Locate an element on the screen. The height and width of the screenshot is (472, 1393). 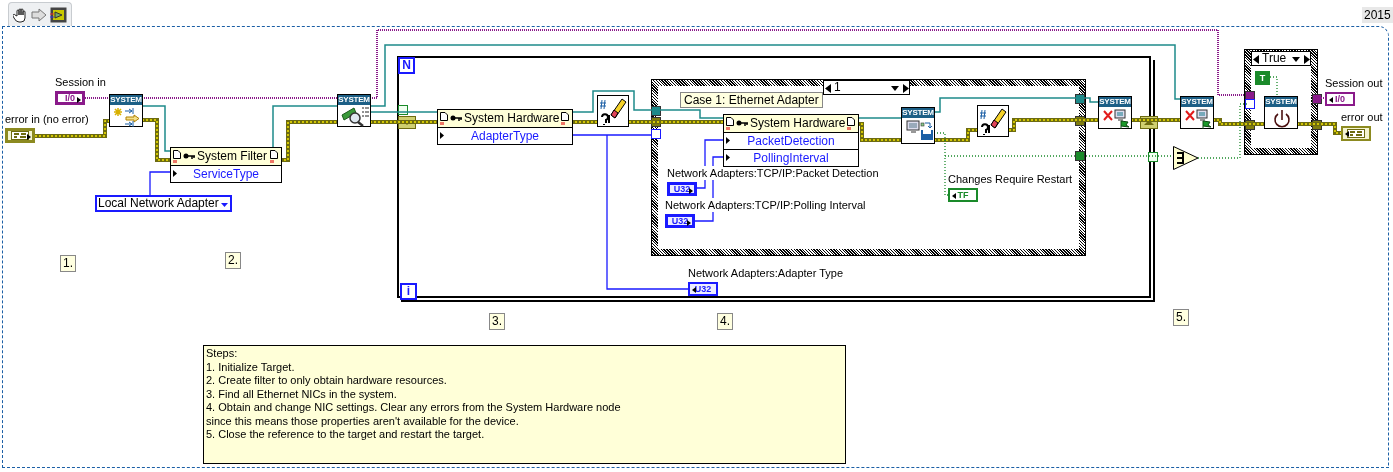
terminal-label: error out is located at coordinates (1362, 117).